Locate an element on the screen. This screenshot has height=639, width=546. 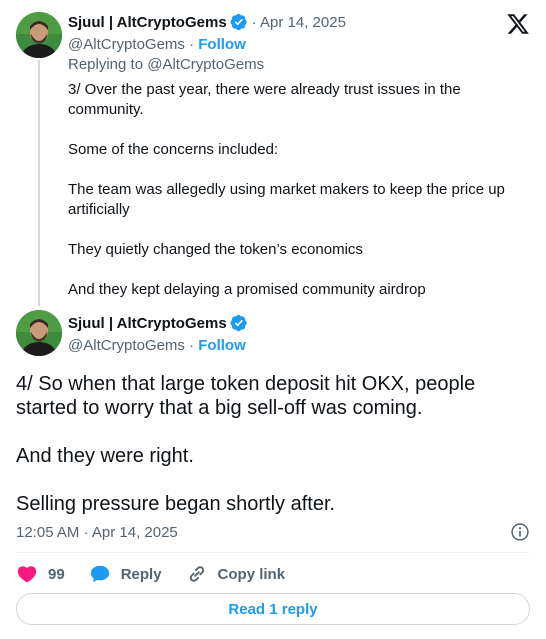
info-icon is located at coordinates (520, 532).